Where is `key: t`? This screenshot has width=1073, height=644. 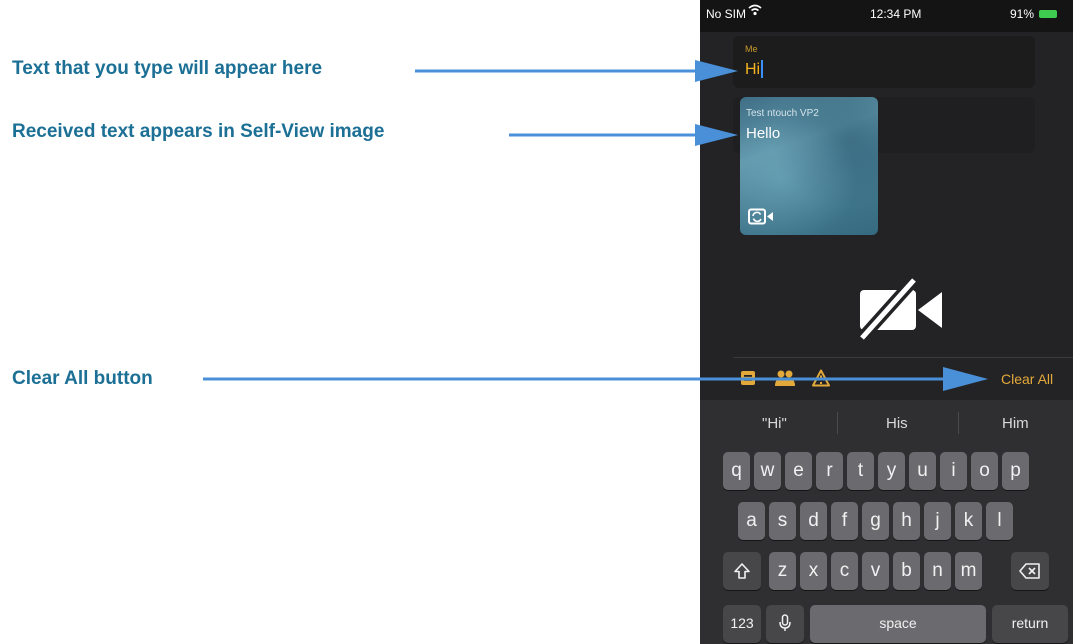 key: t is located at coordinates (860, 471).